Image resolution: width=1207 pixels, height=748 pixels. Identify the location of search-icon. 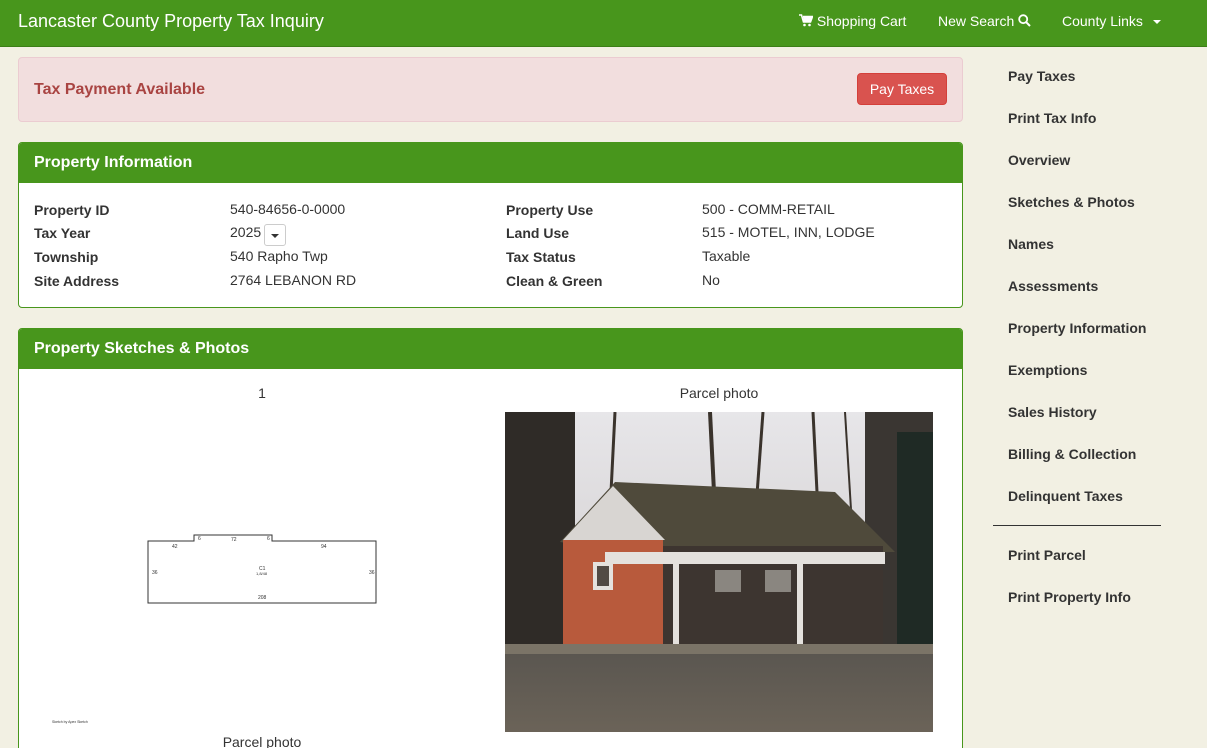
(1024, 20).